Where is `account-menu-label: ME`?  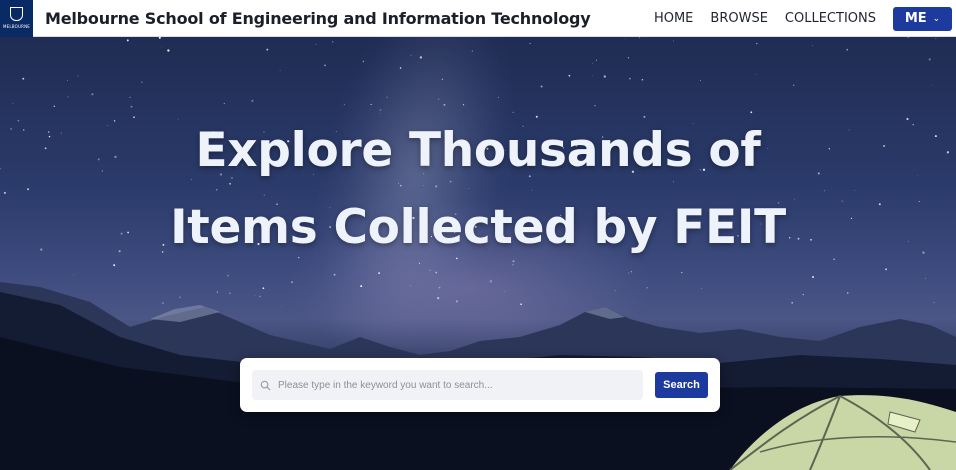 account-menu-label: ME is located at coordinates (915, 18).